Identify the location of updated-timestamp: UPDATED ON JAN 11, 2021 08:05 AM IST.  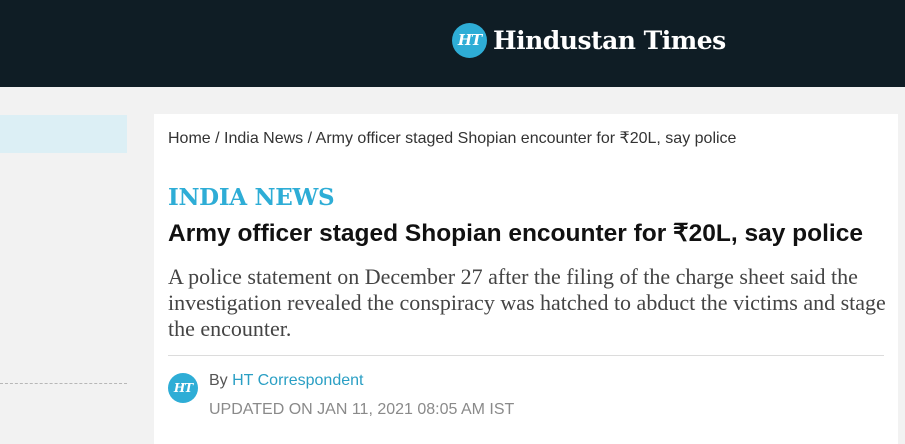
(362, 409).